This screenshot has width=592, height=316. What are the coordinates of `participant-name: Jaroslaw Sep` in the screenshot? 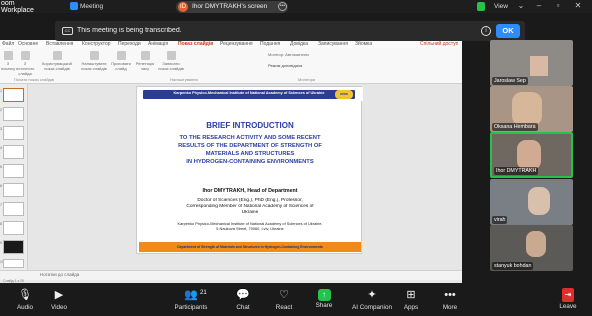 It's located at (510, 81).